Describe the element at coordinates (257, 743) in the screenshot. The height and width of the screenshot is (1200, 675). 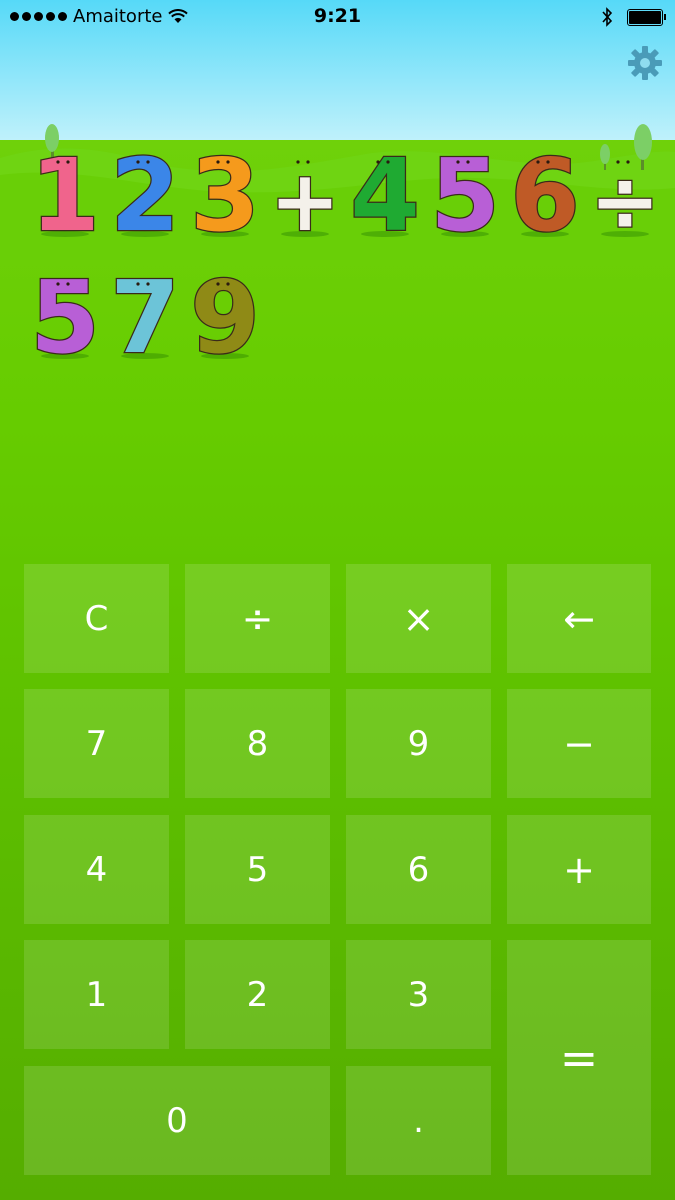
I see `key-8: 8` at that location.